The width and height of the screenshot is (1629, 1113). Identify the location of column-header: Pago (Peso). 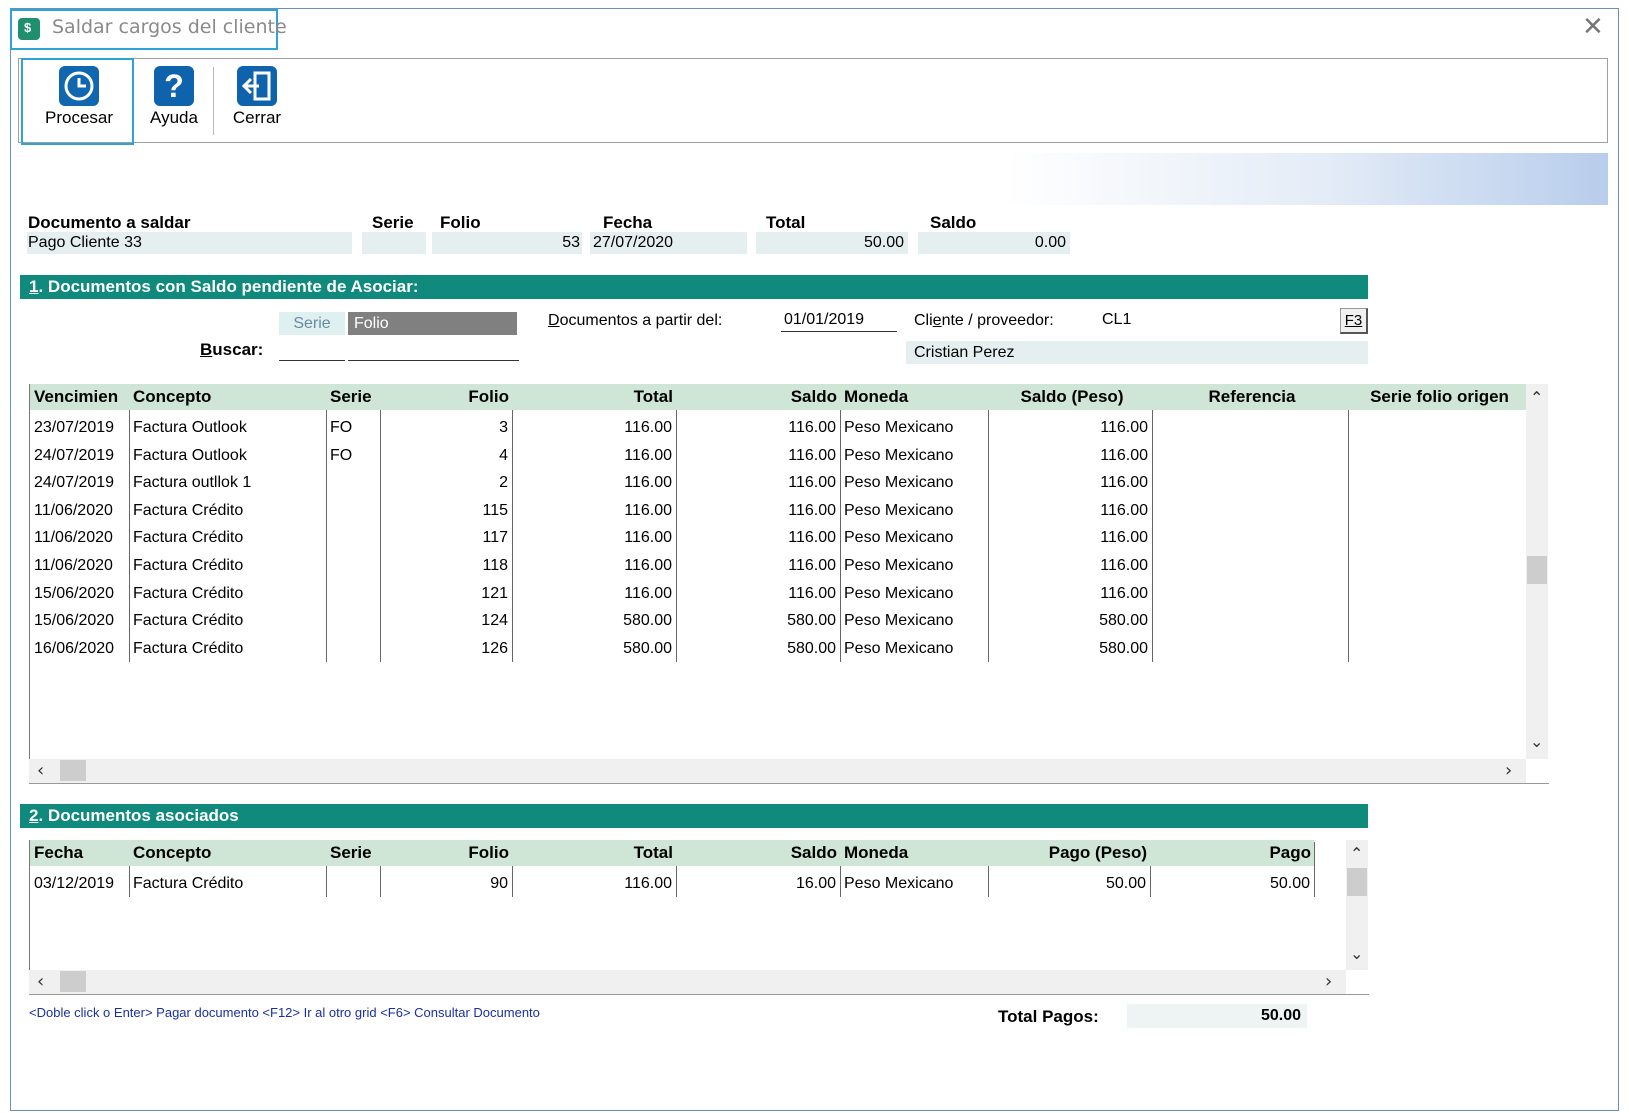
(1069, 853).